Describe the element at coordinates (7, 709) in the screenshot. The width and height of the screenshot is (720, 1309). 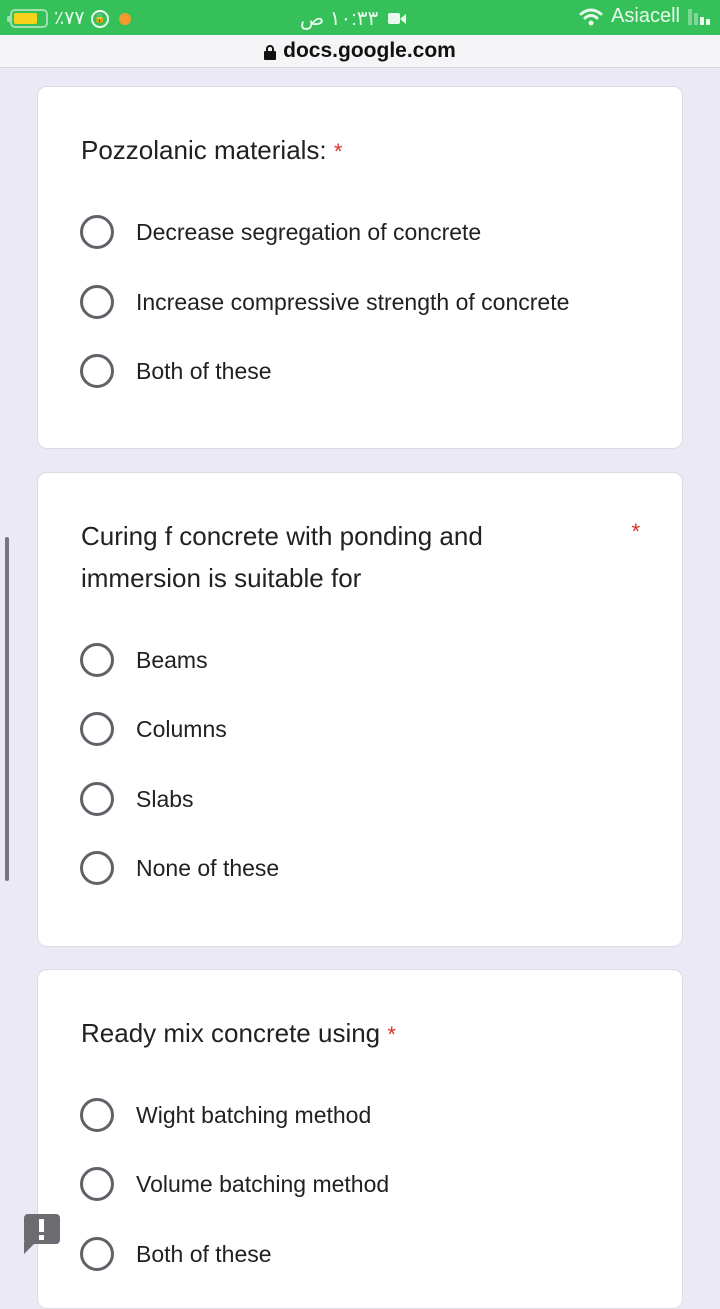
I see `scrollbar` at that location.